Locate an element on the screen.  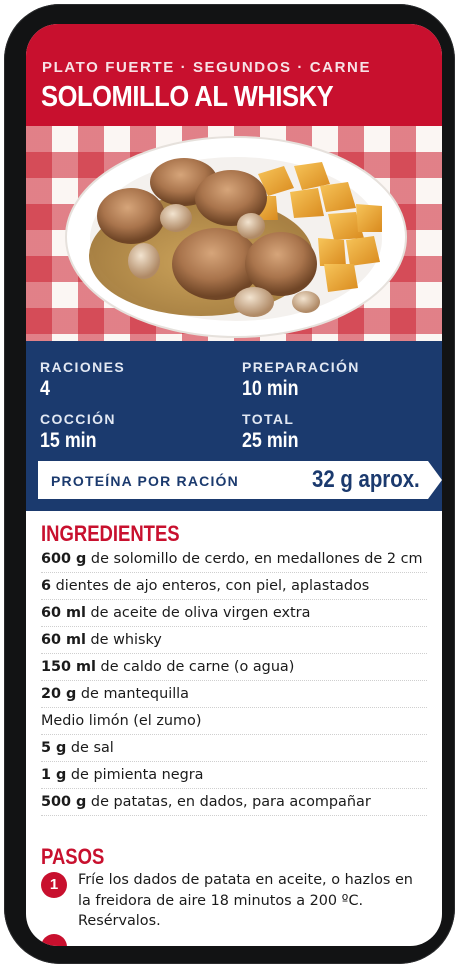
protein-value: 32 g aprox. is located at coordinates (366, 479).